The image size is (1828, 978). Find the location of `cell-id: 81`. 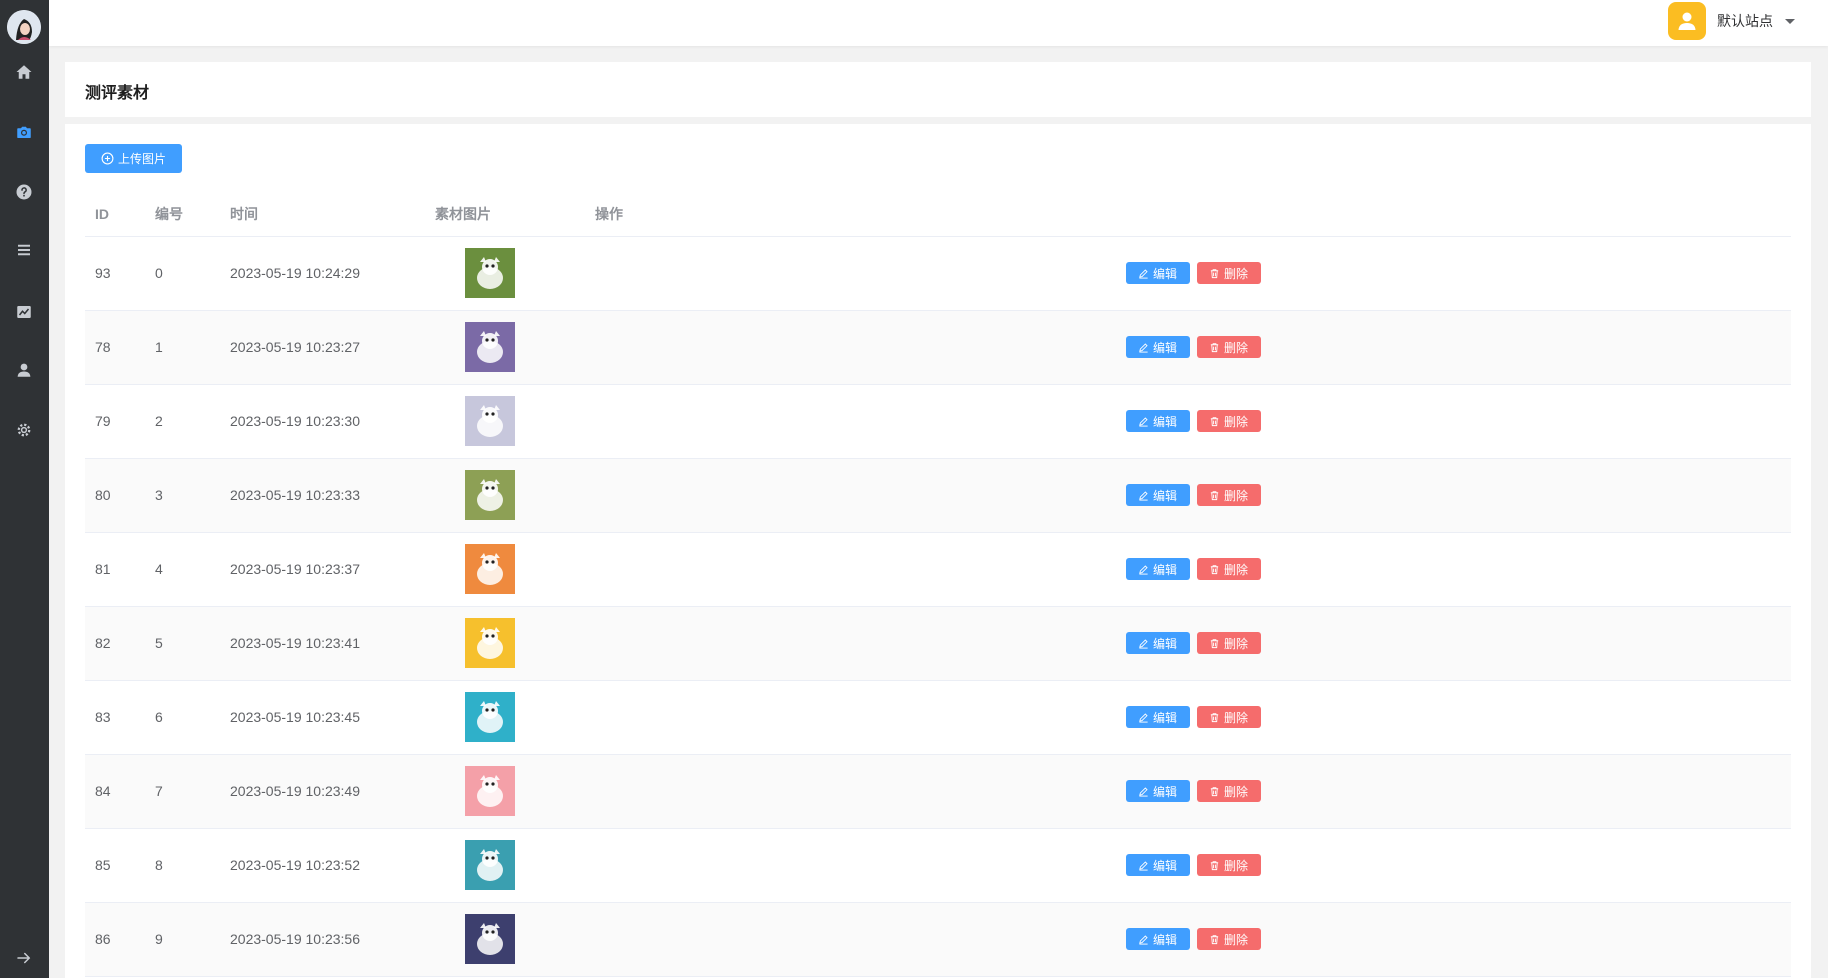

cell-id: 81 is located at coordinates (115, 569).